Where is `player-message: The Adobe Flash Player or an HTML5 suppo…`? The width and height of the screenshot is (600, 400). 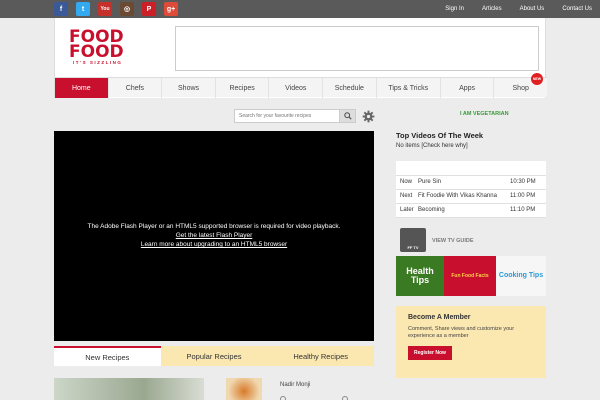
player-message: The Adobe Flash Player or an HTML5 suppo… is located at coordinates (214, 235).